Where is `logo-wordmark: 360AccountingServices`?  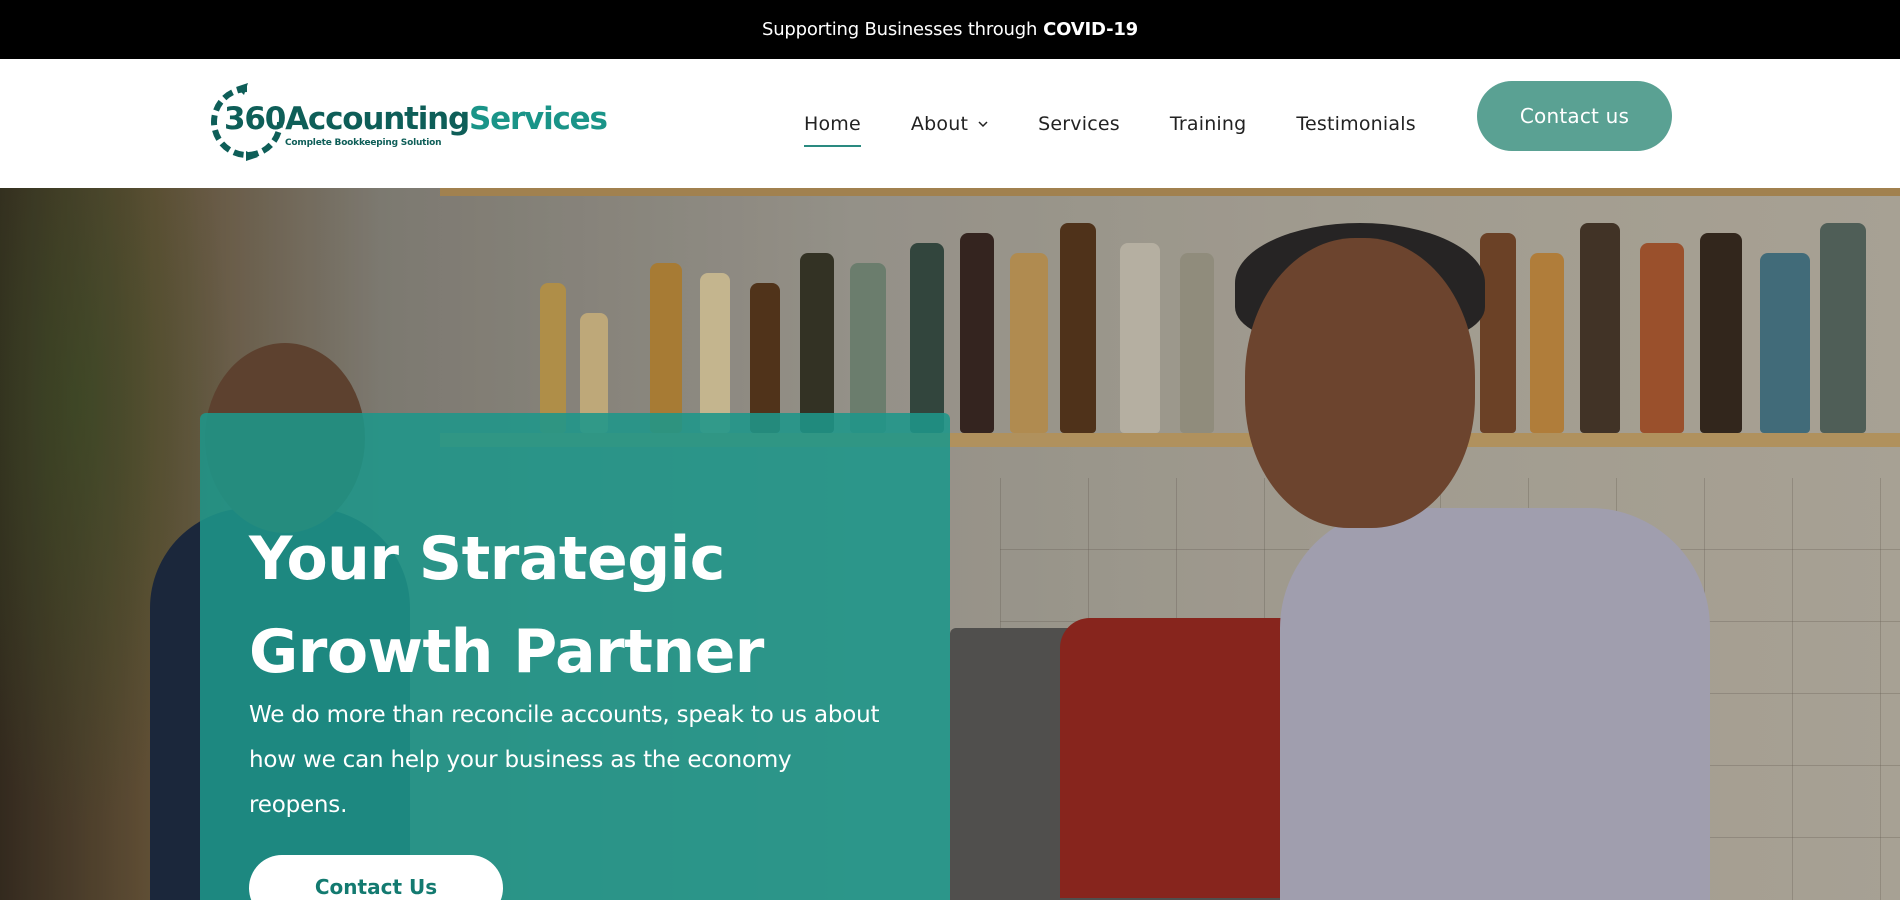 logo-wordmark: 360AccountingServices is located at coordinates (416, 119).